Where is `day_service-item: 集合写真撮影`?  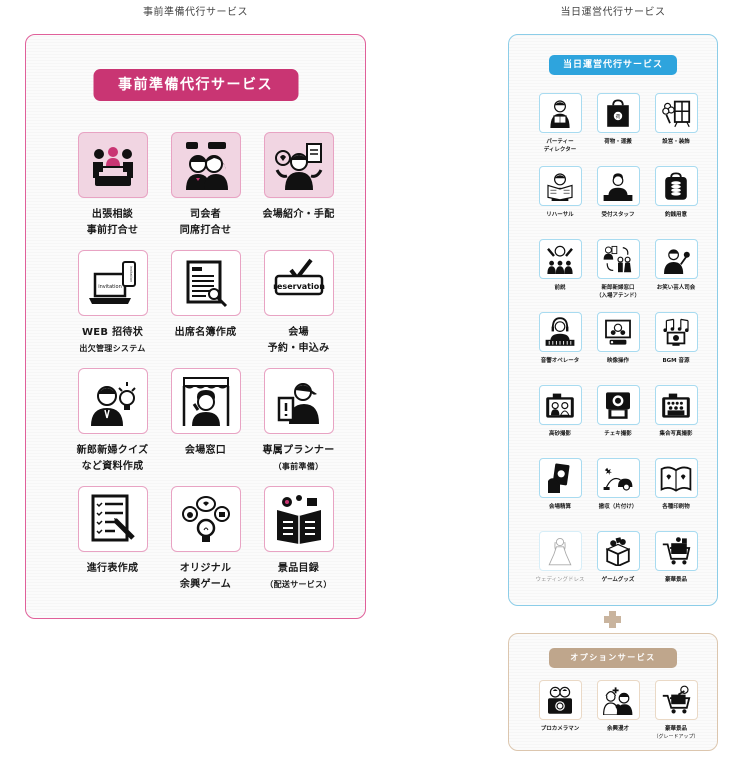 day_service-item: 集合写真撮影 is located at coordinates (676, 421).